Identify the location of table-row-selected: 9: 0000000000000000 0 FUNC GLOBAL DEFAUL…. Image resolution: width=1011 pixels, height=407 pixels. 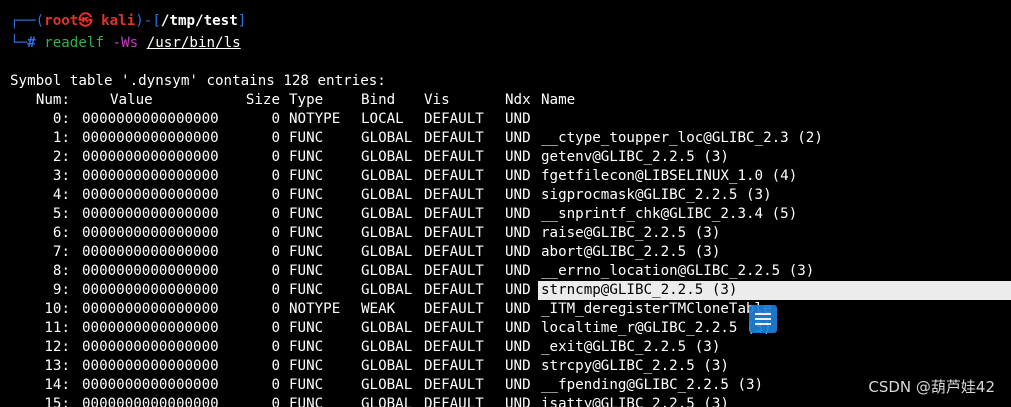
(505, 290).